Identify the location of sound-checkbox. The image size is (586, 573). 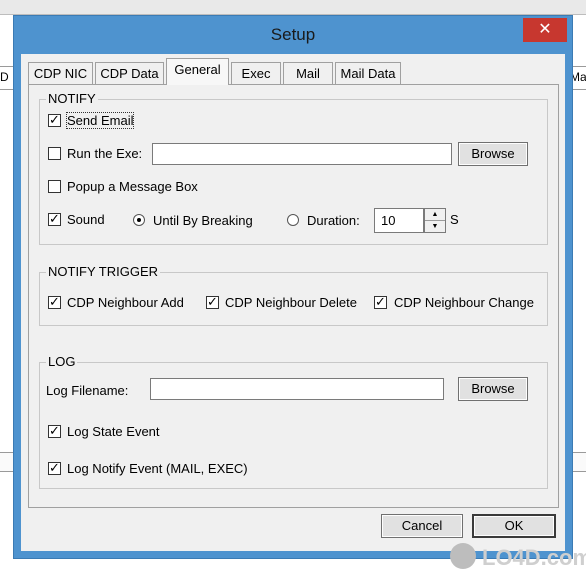
(54, 219).